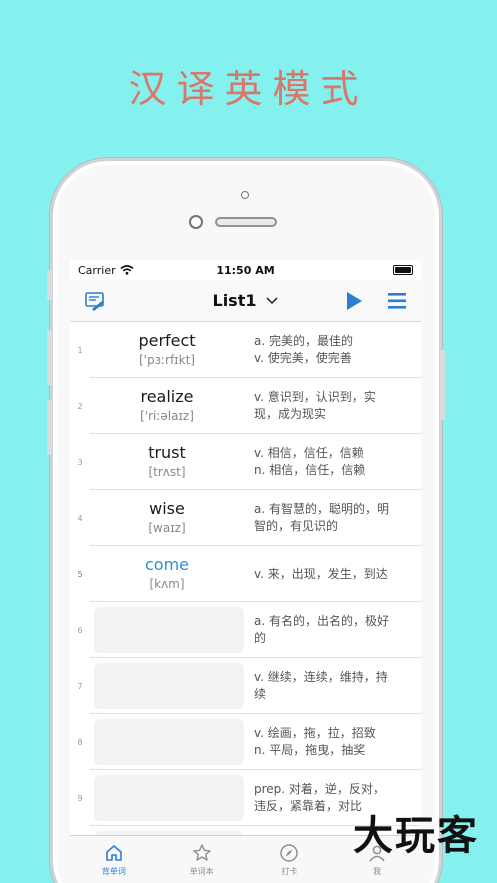 The height and width of the screenshot is (883, 497). What do you see at coordinates (166, 564) in the screenshot?
I see `word-text: come` at bounding box center [166, 564].